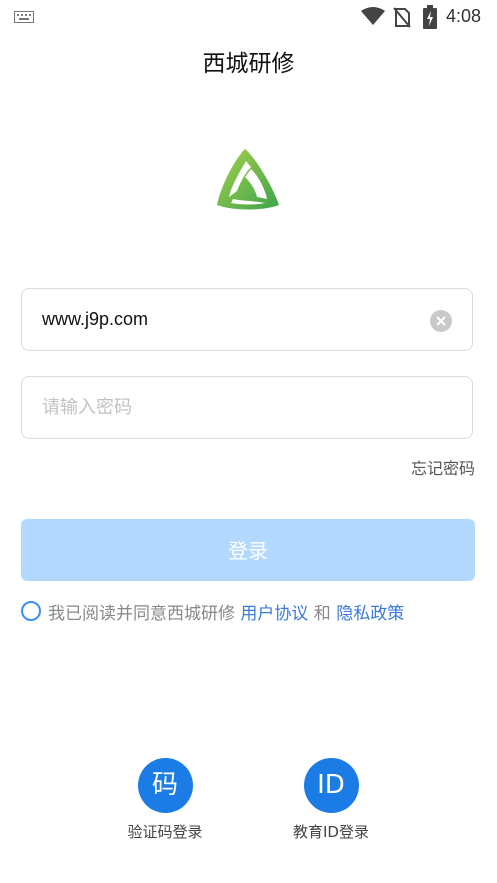 Image resolution: width=497 pixels, height=883 pixels. I want to click on sms-code-icon: 码, so click(165, 785).